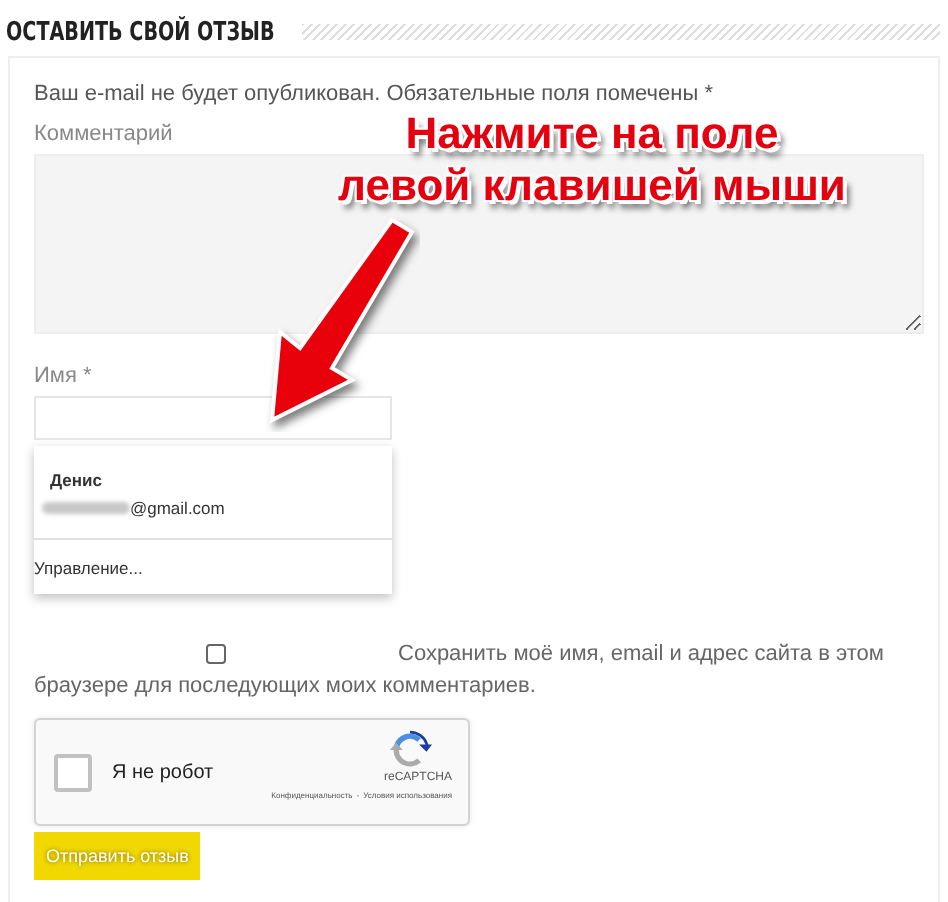  I want to click on save-checkbox, so click(216, 654).